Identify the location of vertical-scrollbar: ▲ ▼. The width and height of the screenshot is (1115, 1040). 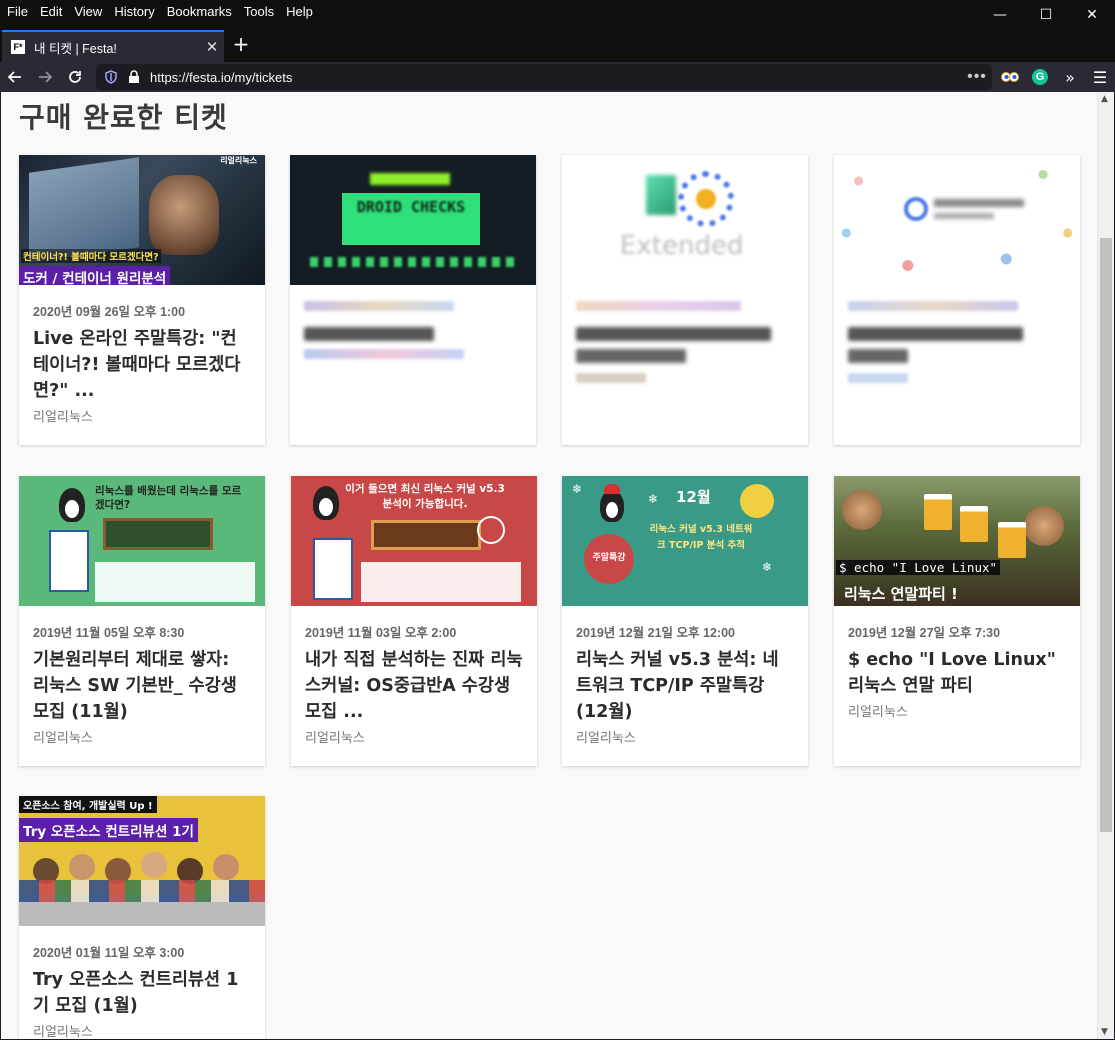
(1105, 565).